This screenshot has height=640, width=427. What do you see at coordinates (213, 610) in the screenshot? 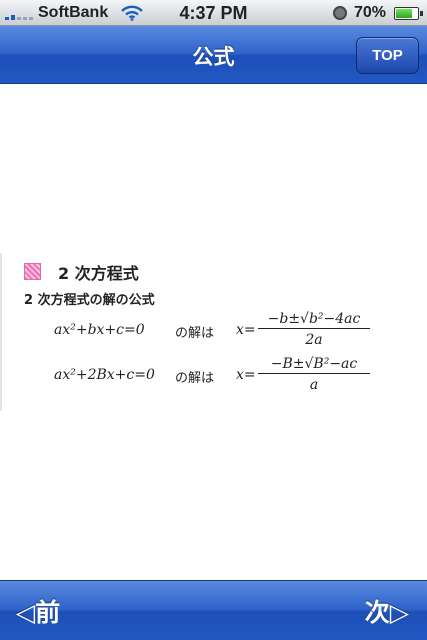
I see `bottom-toolbar: ◁前 次▷` at bounding box center [213, 610].